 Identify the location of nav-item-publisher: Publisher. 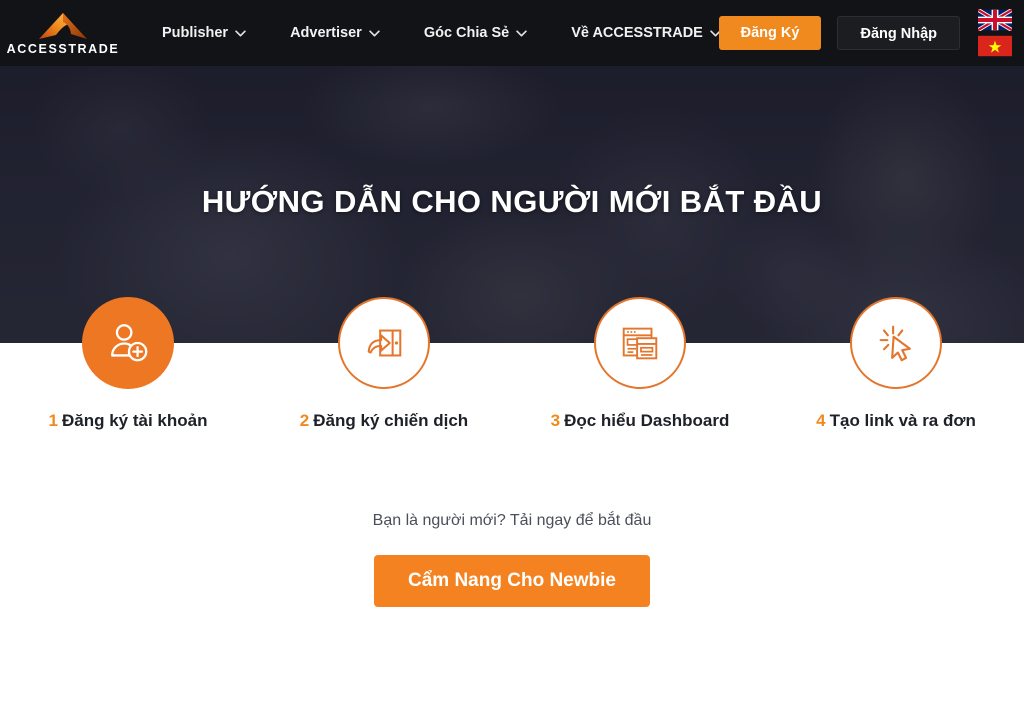
(204, 33).